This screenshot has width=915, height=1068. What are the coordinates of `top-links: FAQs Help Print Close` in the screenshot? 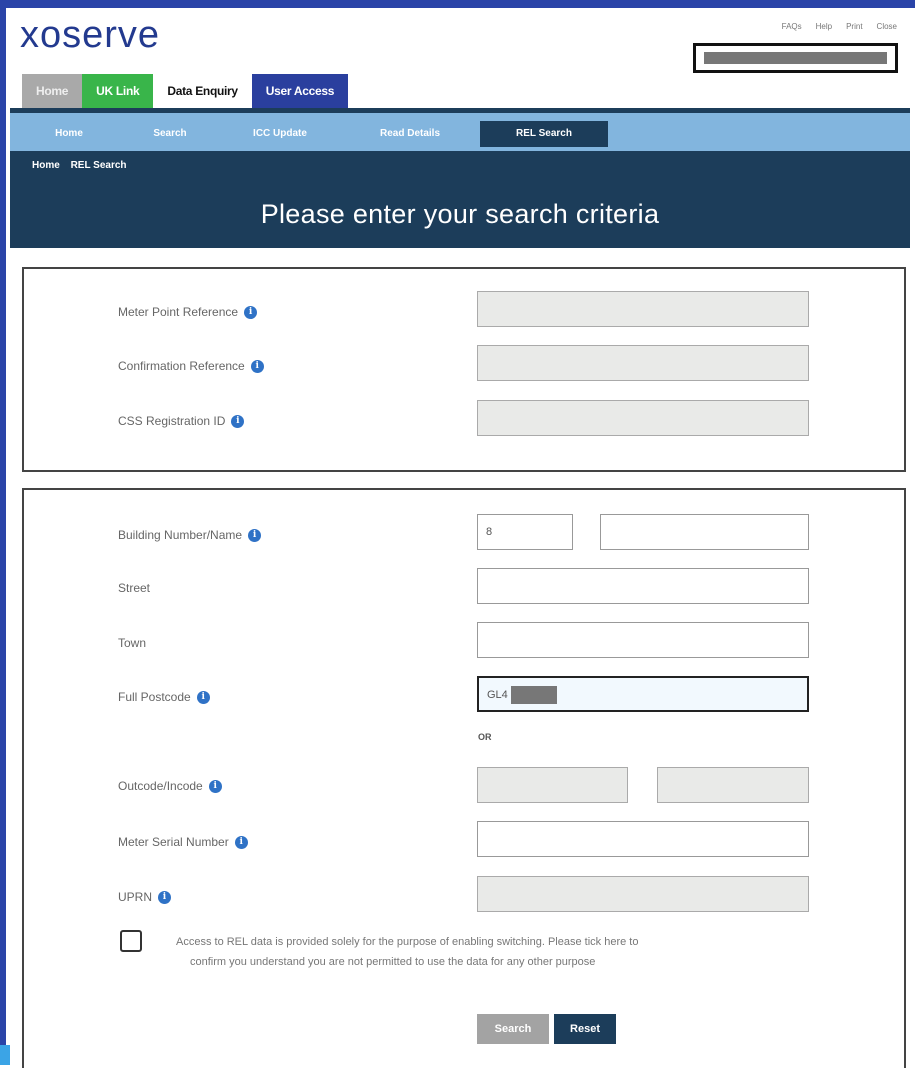 It's located at (839, 26).